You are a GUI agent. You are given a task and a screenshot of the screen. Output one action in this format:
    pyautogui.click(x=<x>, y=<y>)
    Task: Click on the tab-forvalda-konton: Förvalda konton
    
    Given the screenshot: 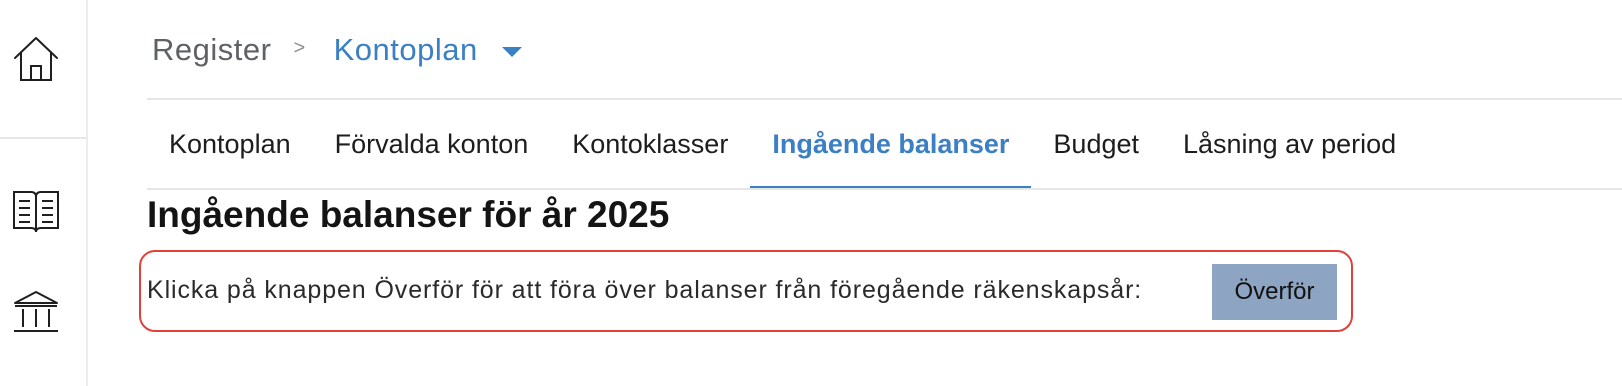 What is the action you would take?
    pyautogui.click(x=432, y=144)
    